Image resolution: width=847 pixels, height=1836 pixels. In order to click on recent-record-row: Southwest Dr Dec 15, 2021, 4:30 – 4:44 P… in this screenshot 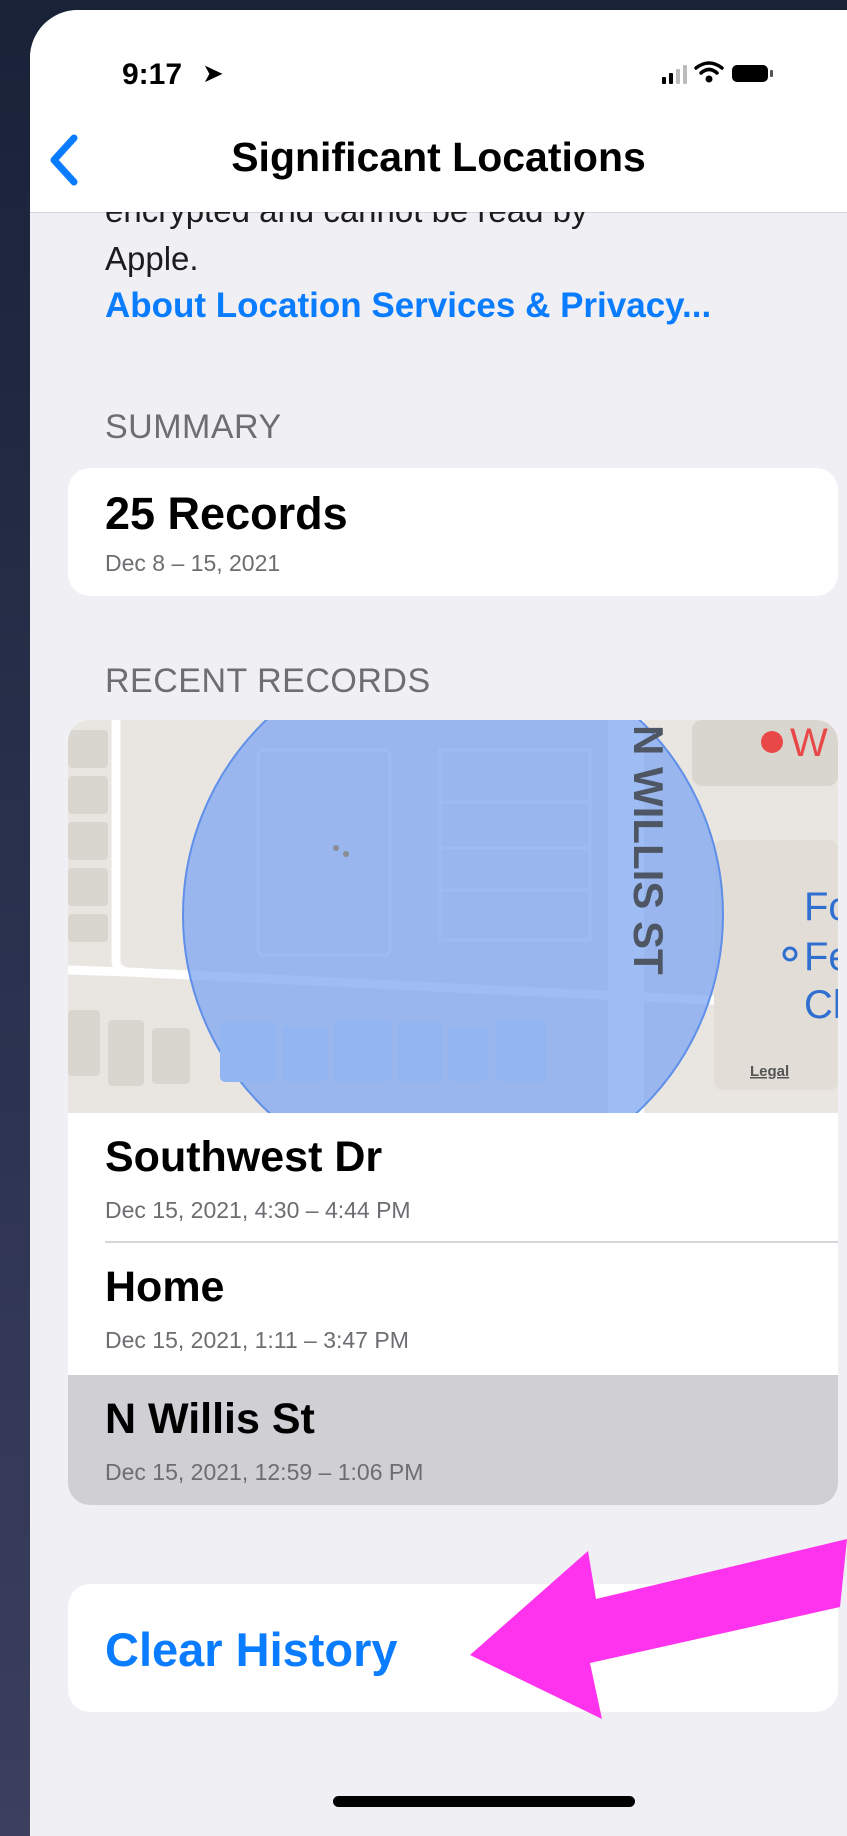, I will do `click(453, 1178)`.